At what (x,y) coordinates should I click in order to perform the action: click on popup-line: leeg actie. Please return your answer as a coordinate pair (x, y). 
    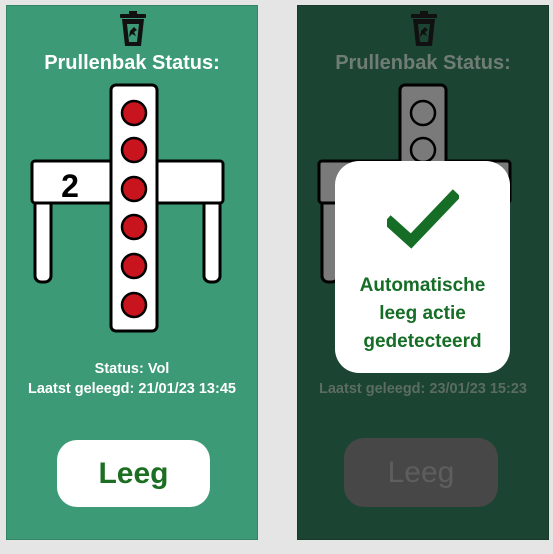
    Looking at the image, I should click on (422, 313).